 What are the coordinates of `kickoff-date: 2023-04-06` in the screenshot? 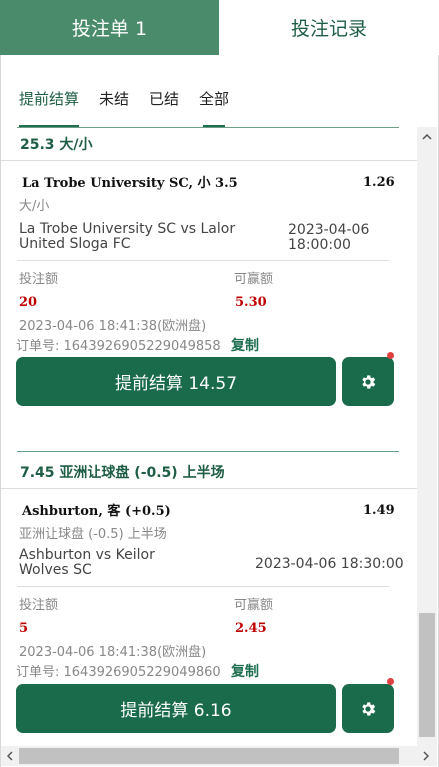 It's located at (329, 230).